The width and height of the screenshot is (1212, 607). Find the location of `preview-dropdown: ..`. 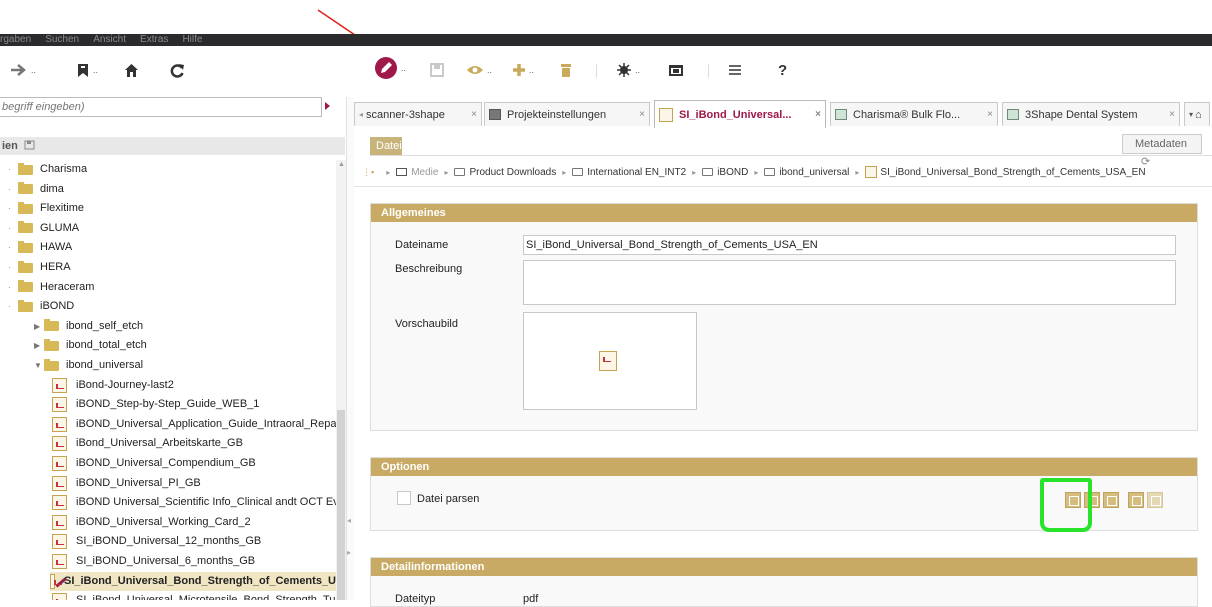

preview-dropdown: .. is located at coordinates (489, 70).